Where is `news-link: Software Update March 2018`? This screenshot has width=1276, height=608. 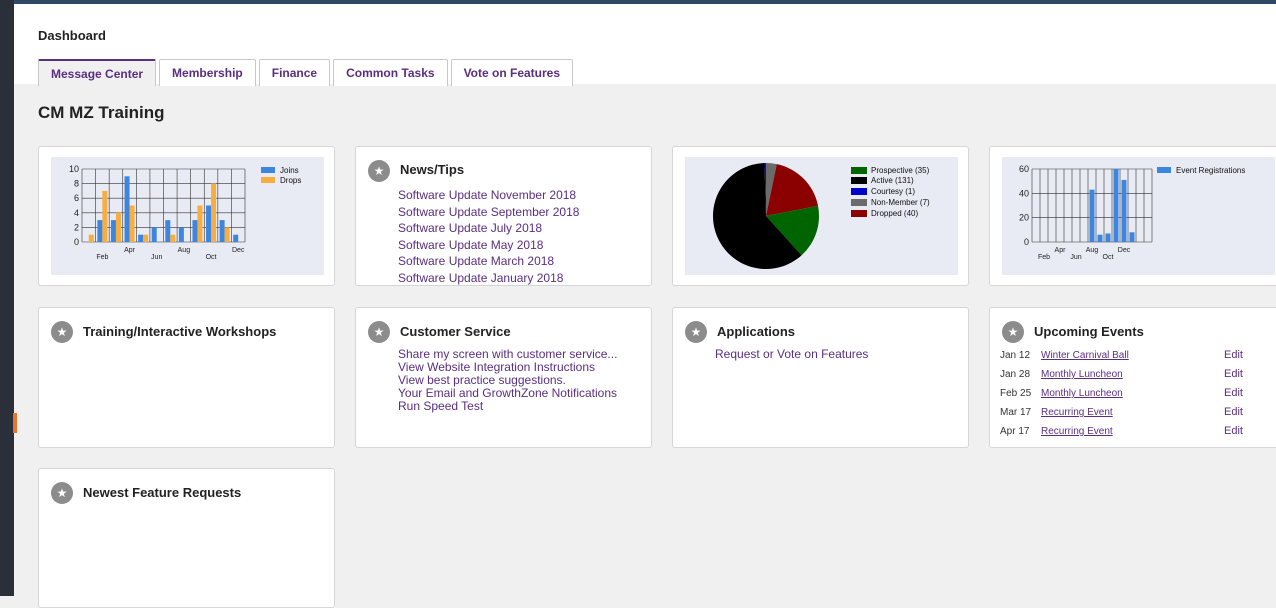
news-link: Software Update March 2018 is located at coordinates (488, 261).